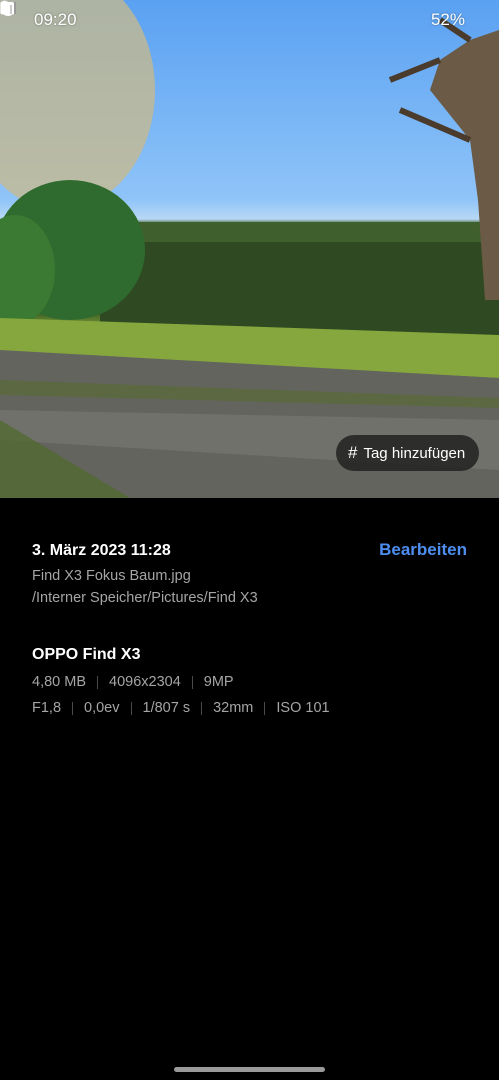 The height and width of the screenshot is (1080, 499). Describe the element at coordinates (101, 550) in the screenshot. I see `capture-date: 3. März 2023 11:28` at that location.